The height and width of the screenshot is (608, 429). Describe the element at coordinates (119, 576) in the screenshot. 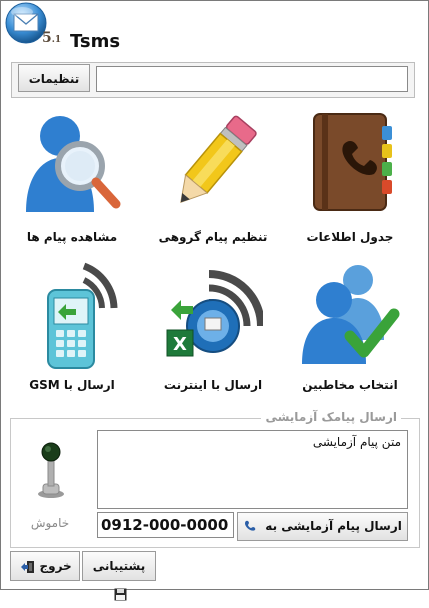

I see `support-button: پشتیبانی` at that location.